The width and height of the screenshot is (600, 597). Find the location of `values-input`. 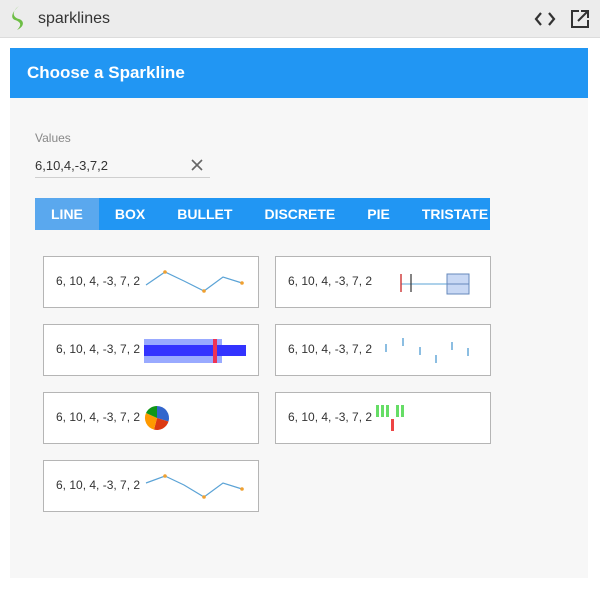

values-input is located at coordinates (110, 165).